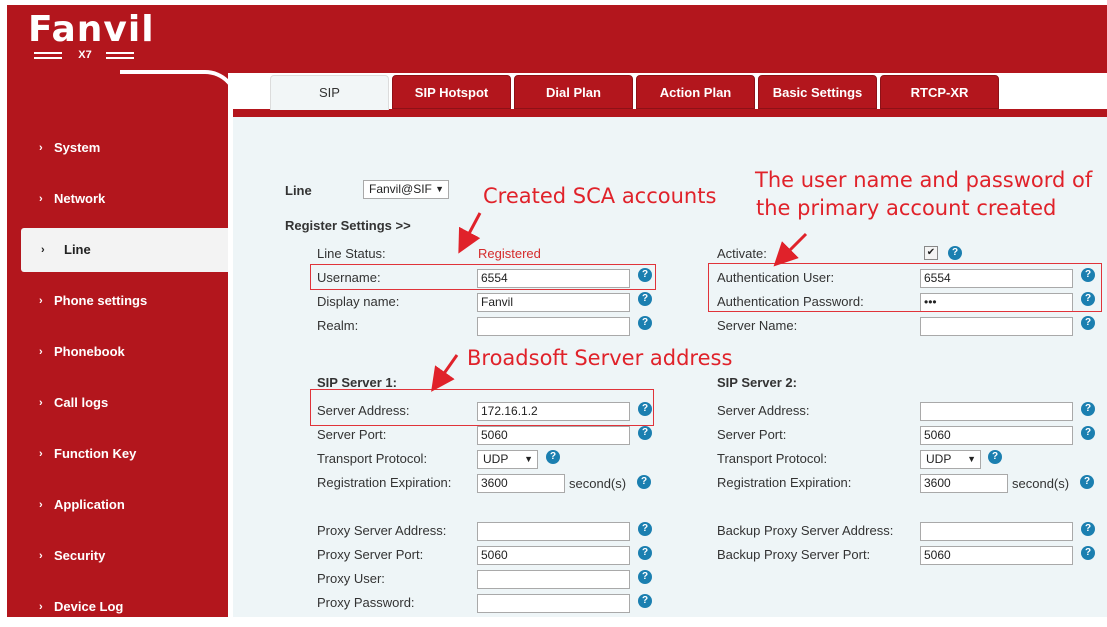  What do you see at coordinates (445, 373) in the screenshot?
I see `arrow-broadsoft` at bounding box center [445, 373].